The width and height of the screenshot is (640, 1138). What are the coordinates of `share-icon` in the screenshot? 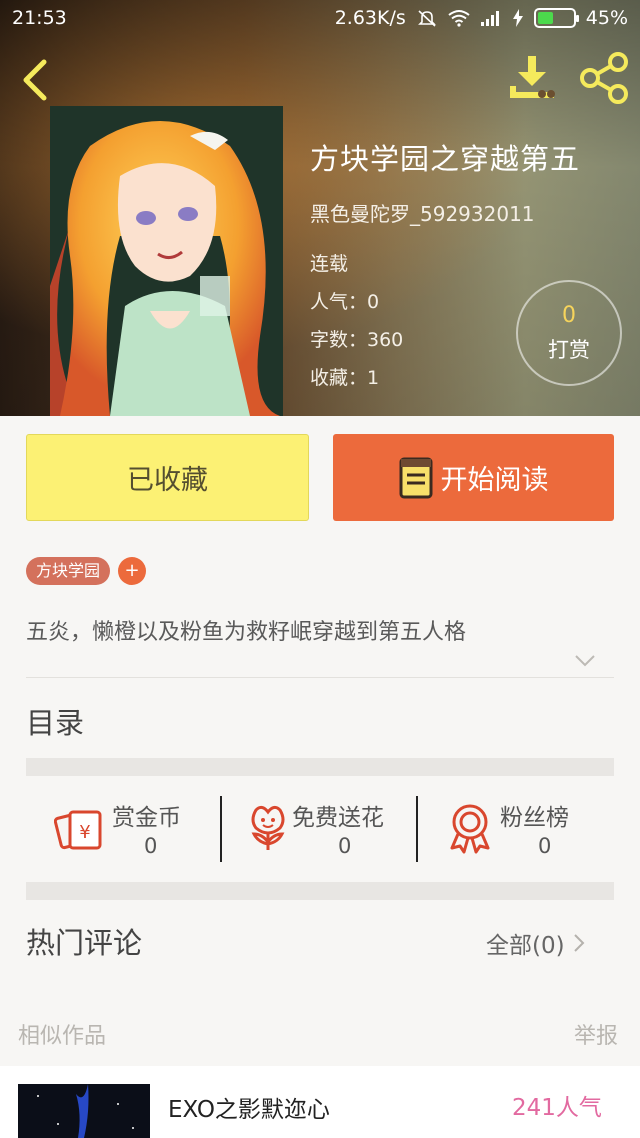 It's located at (605, 78).